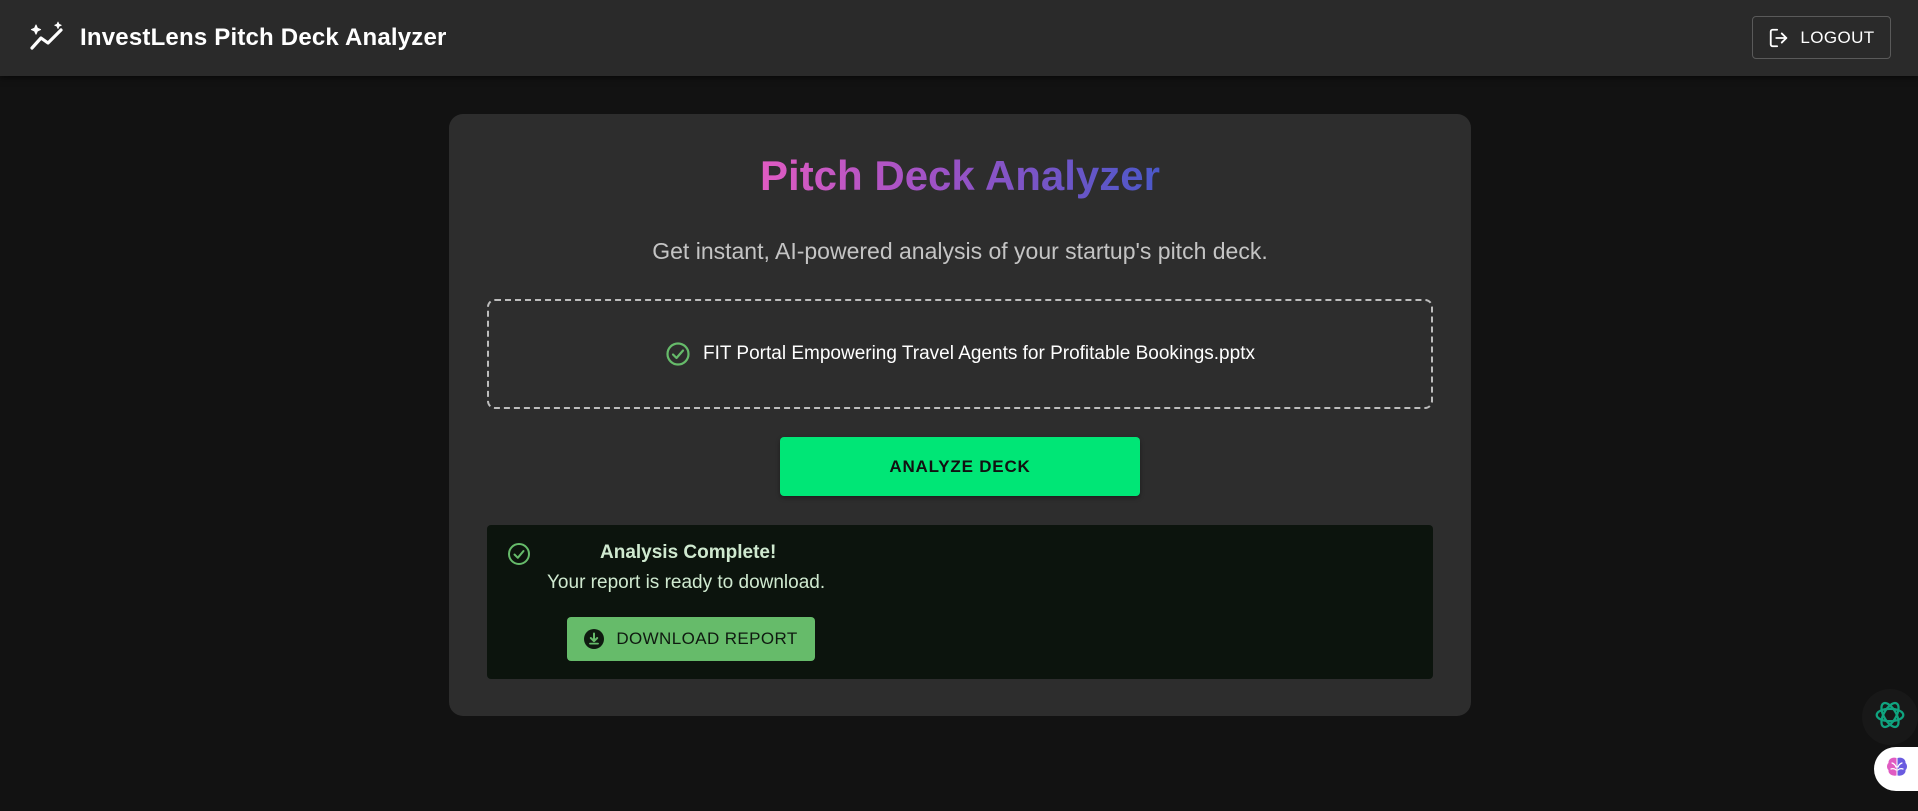 Image resolution: width=1918 pixels, height=811 pixels. I want to click on download-label: DOWNLOAD REPORT, so click(707, 638).